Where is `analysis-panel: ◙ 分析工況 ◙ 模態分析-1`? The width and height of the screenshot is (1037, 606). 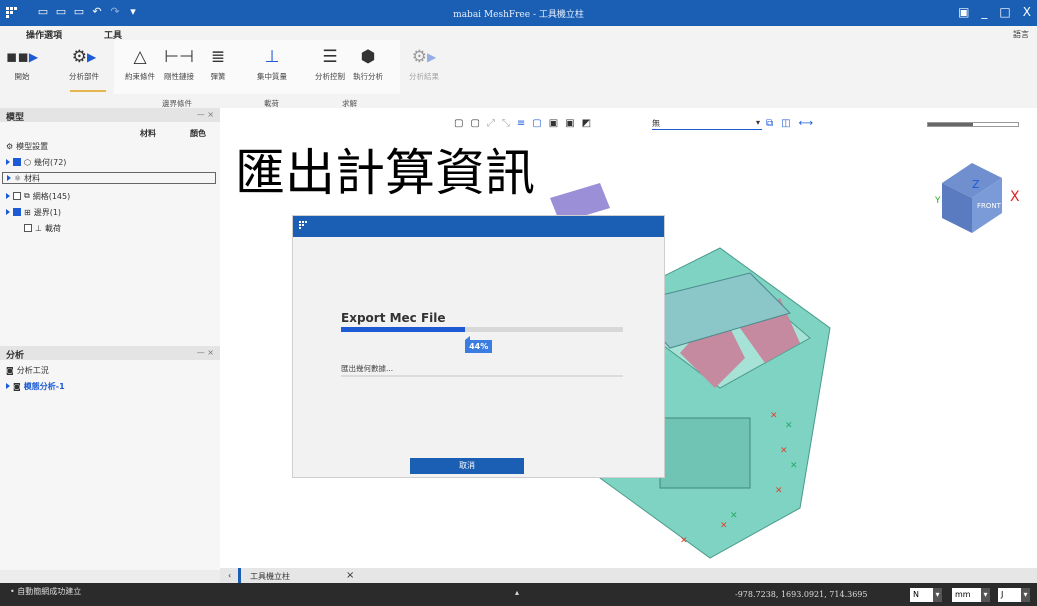
analysis-panel: ◙ 分析工況 ◙ 模態分析-1 is located at coordinates (110, 465).